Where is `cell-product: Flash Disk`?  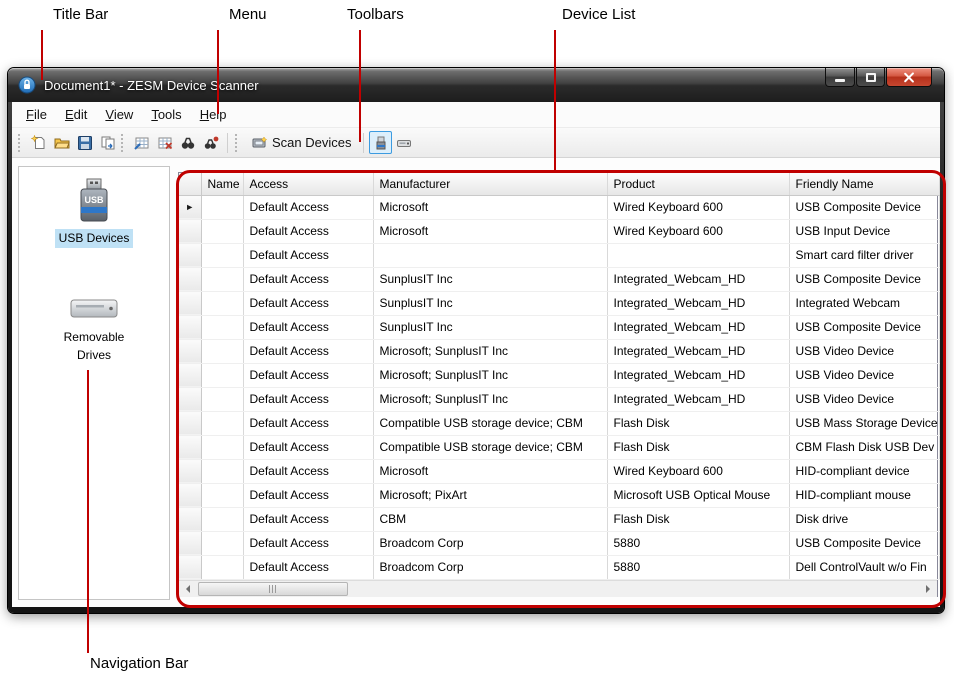 cell-product: Flash Disk is located at coordinates (698, 423).